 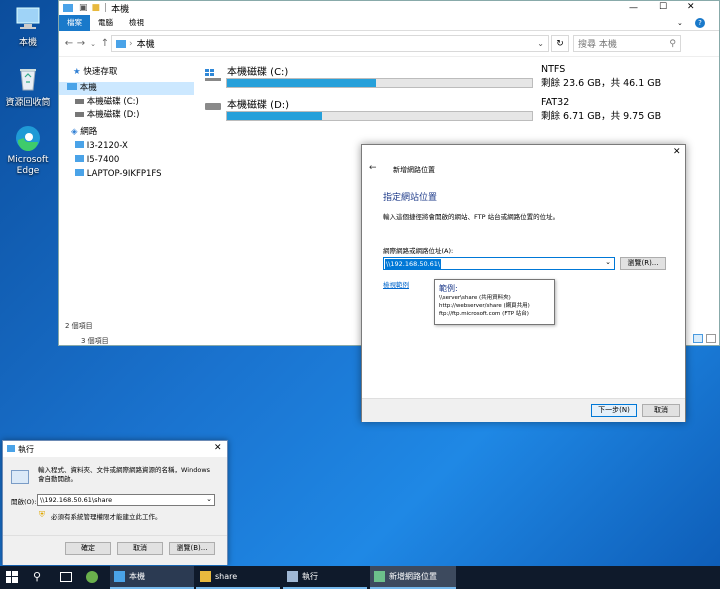 What do you see at coordinates (126, 88) in the screenshot?
I see `nav-this-pc: 本機` at bounding box center [126, 88].